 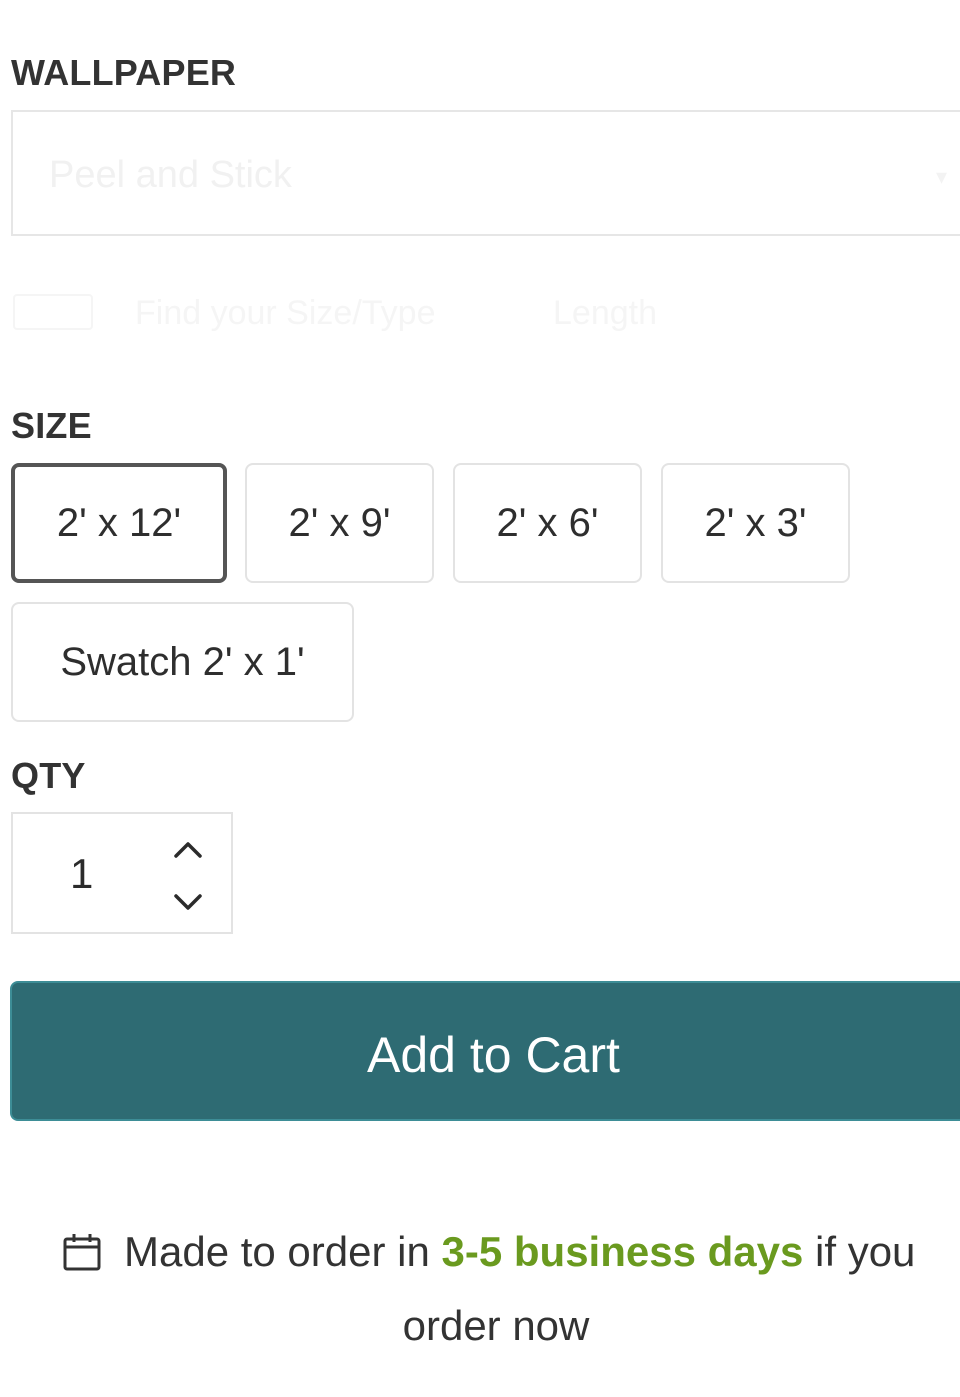 What do you see at coordinates (48, 775) in the screenshot?
I see `qty-label: QTY` at bounding box center [48, 775].